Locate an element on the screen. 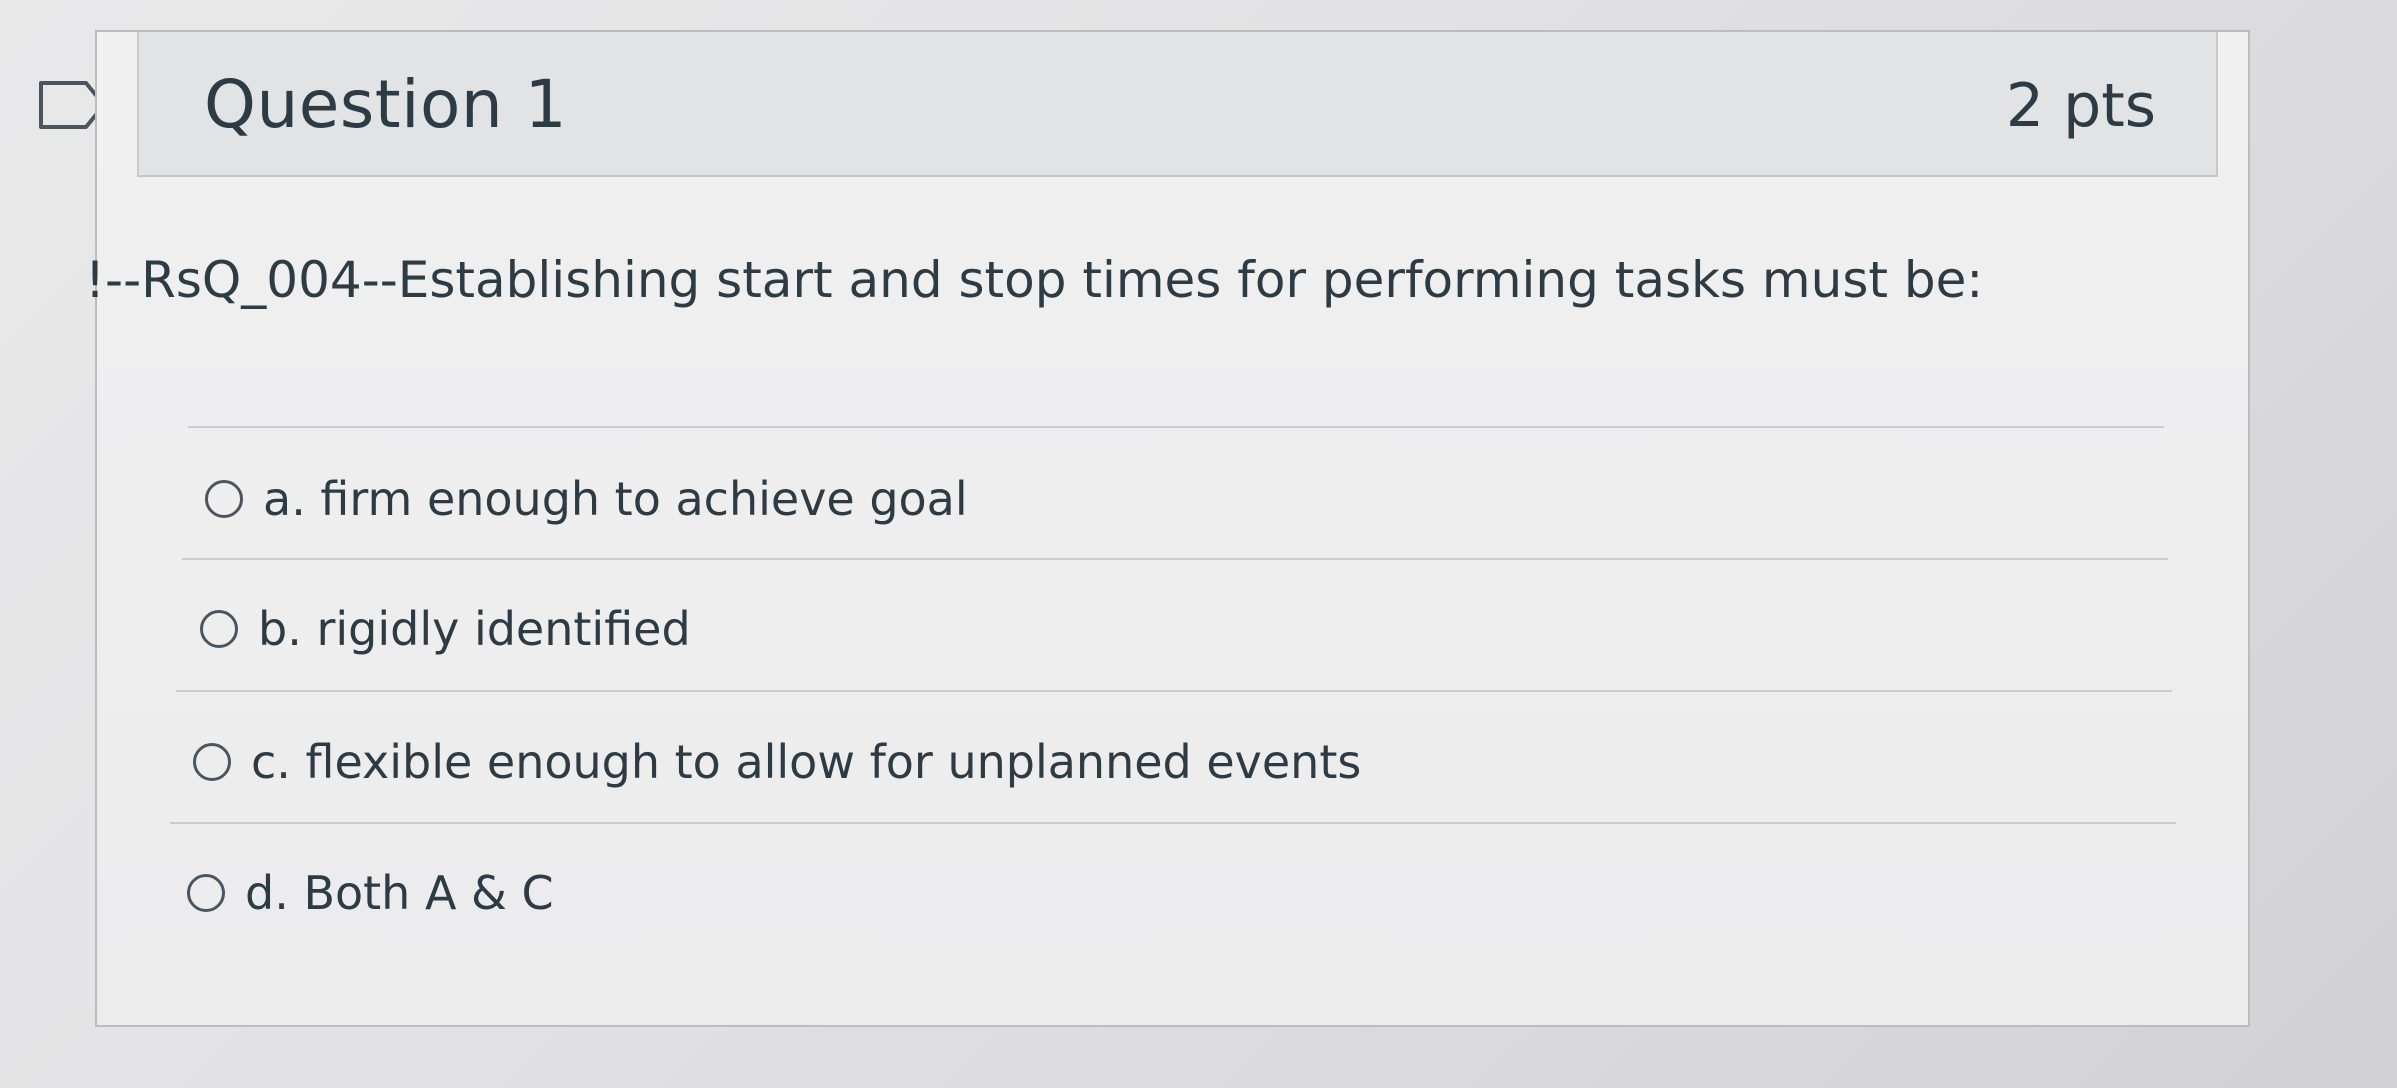 The height and width of the screenshot is (1088, 2397). question-title: Question 1 is located at coordinates (386, 104).